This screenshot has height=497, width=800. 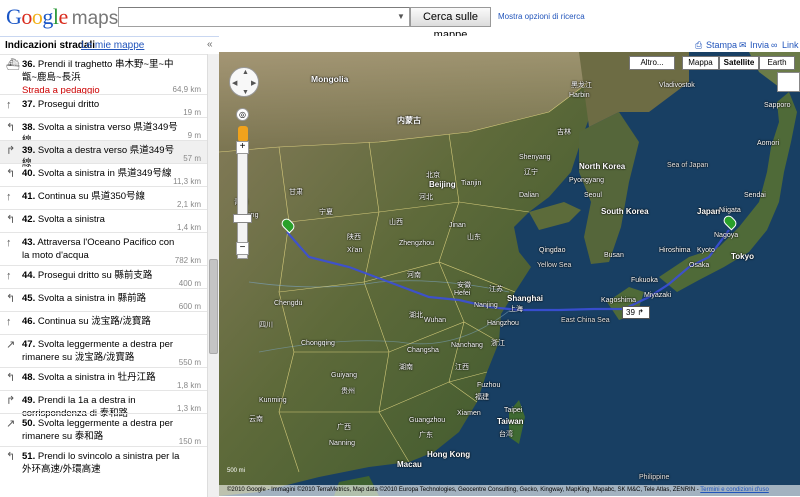 I want to click on direction-step: ↰ 42. Svolta a sinistra 1,4 km, so click(x=103, y=220).